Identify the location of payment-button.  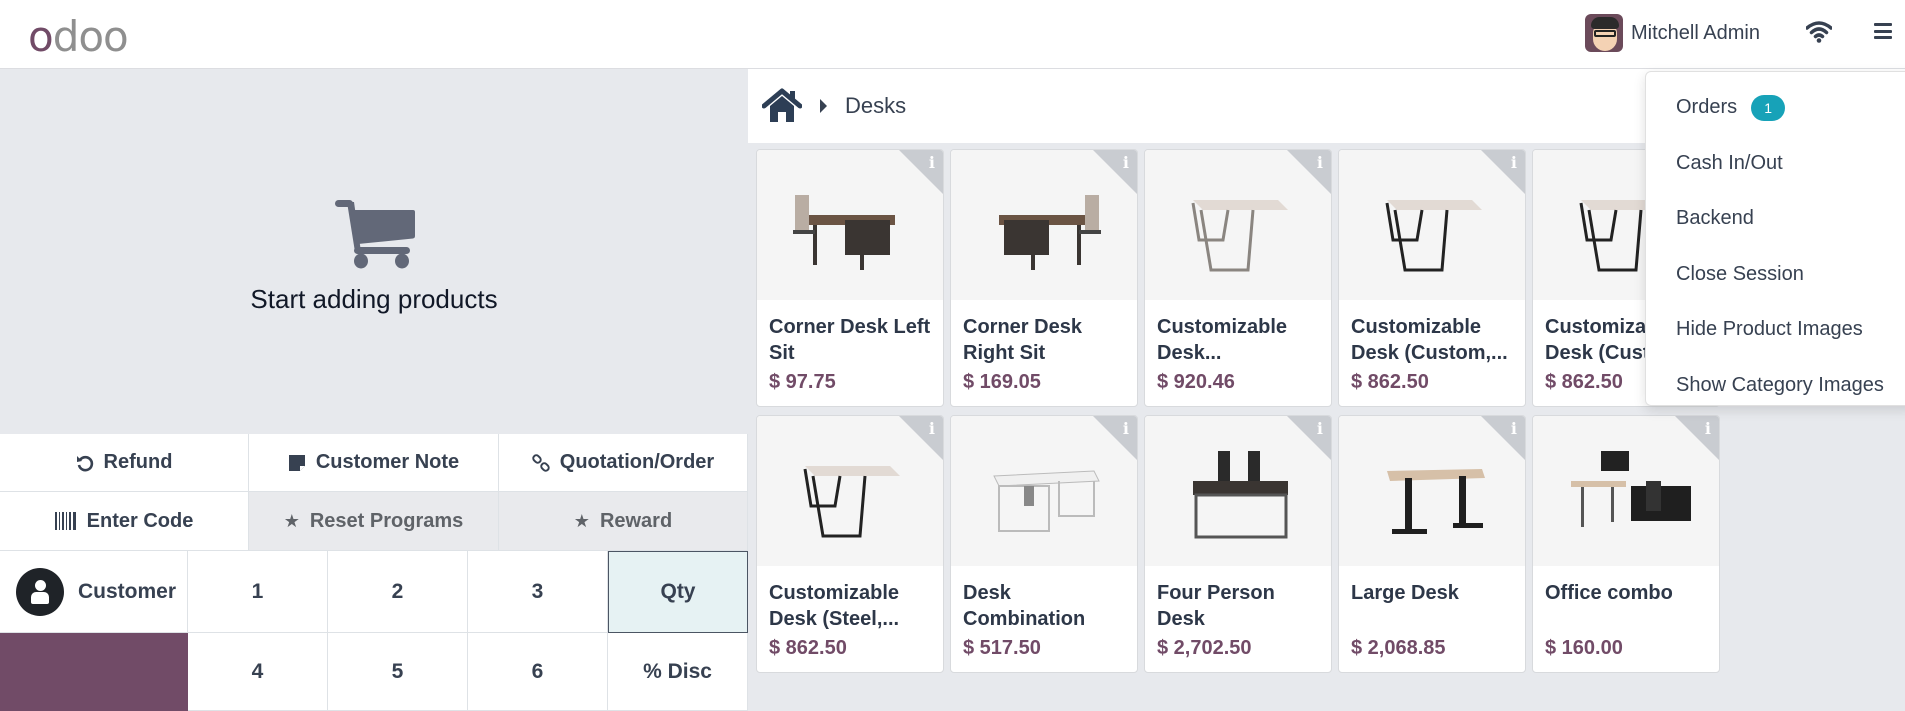
(94, 672).